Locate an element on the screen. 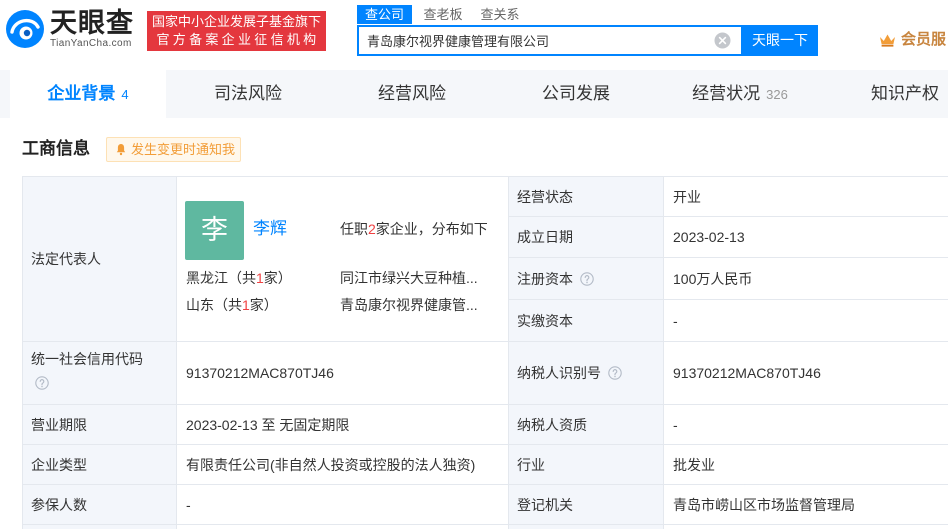 Image resolution: width=948 pixels, height=529 pixels. taxpayer-qualification-label: 纳税人资质 is located at coordinates (586, 424).